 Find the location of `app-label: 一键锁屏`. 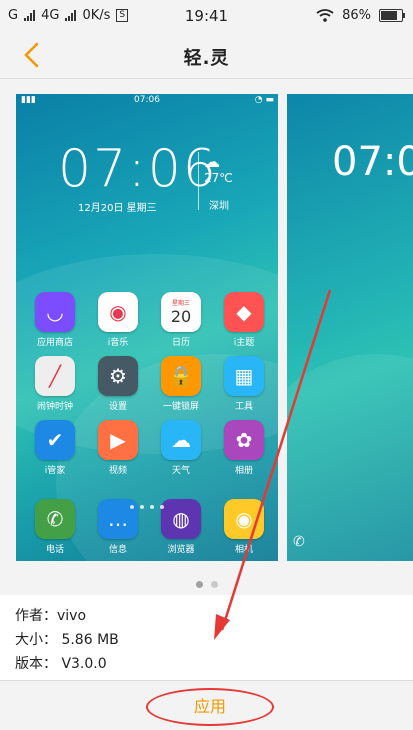

app-label: 一键锁屏 is located at coordinates (180, 407).